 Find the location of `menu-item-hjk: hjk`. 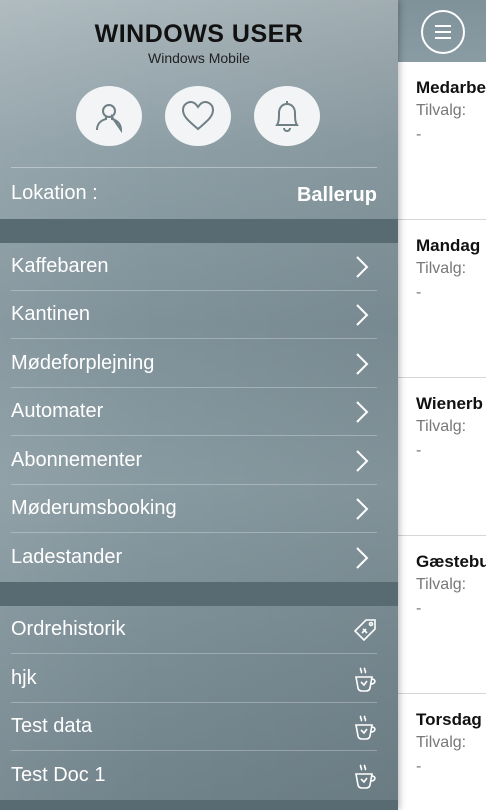

menu-item-hjk: hjk is located at coordinates (199, 679).